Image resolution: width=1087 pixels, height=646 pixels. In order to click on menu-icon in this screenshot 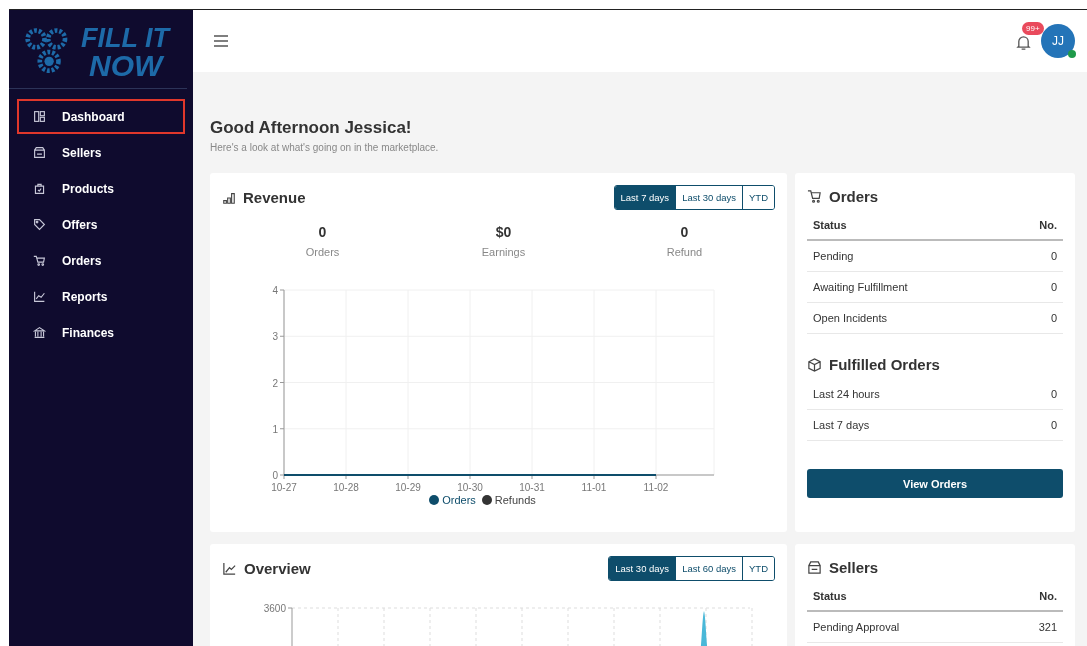, I will do `click(221, 41)`.